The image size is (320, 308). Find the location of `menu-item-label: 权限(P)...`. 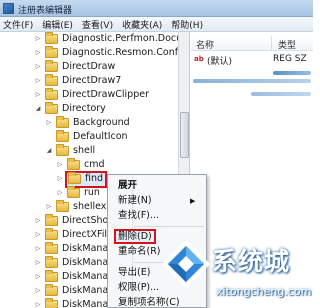

menu-item-label: 权限(P)... is located at coordinates (139, 287).